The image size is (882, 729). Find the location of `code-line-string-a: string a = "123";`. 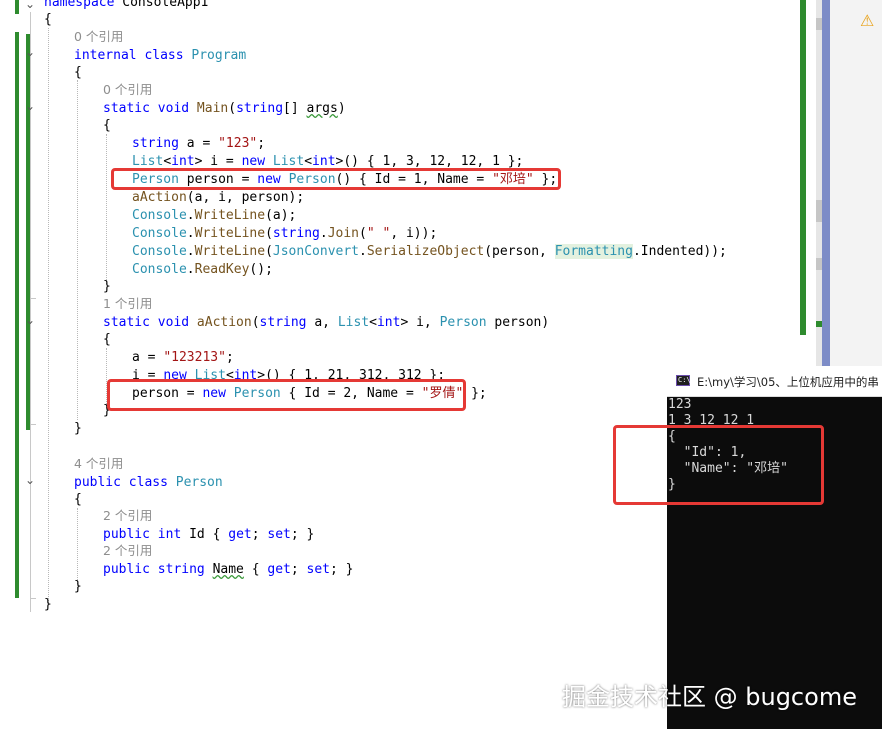

code-line-string-a: string a = "123"; is located at coordinates (198, 144).